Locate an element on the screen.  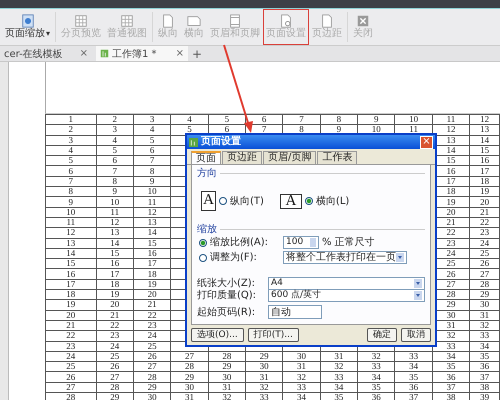
table-cell: 28 is located at coordinates (152, 377).